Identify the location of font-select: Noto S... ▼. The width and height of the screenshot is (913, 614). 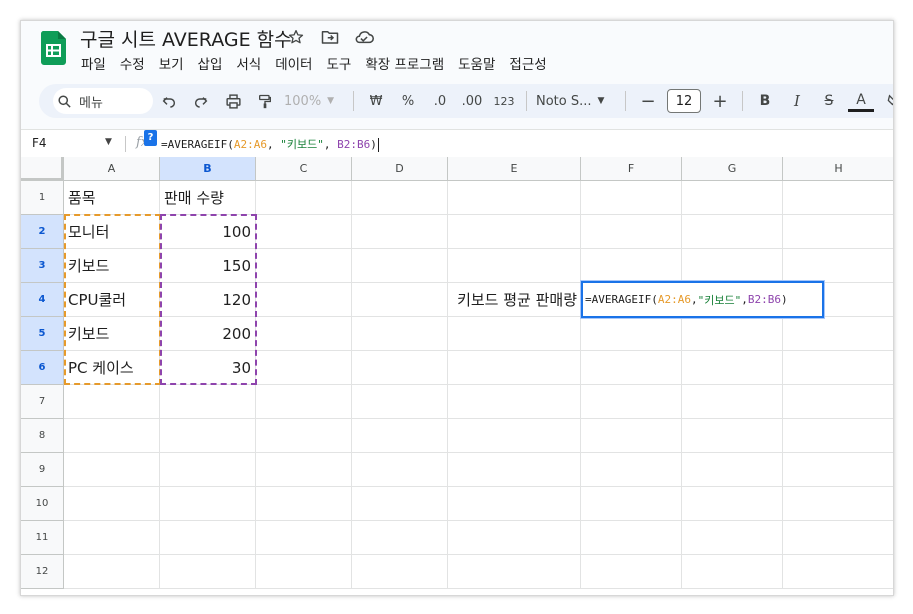
(576, 101).